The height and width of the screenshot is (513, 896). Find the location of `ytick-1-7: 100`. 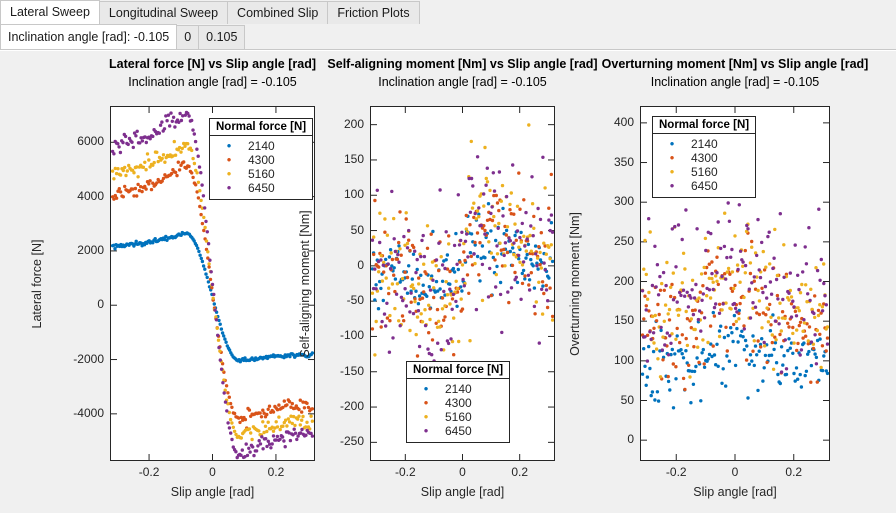

ytick-1-7: 100 is located at coordinates (353, 194).